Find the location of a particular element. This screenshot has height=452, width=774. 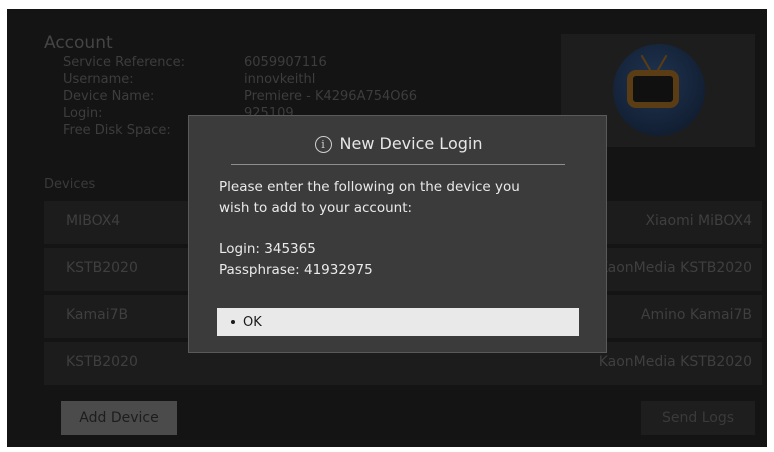

device-name-label: Device Name: is located at coordinates (109, 96).